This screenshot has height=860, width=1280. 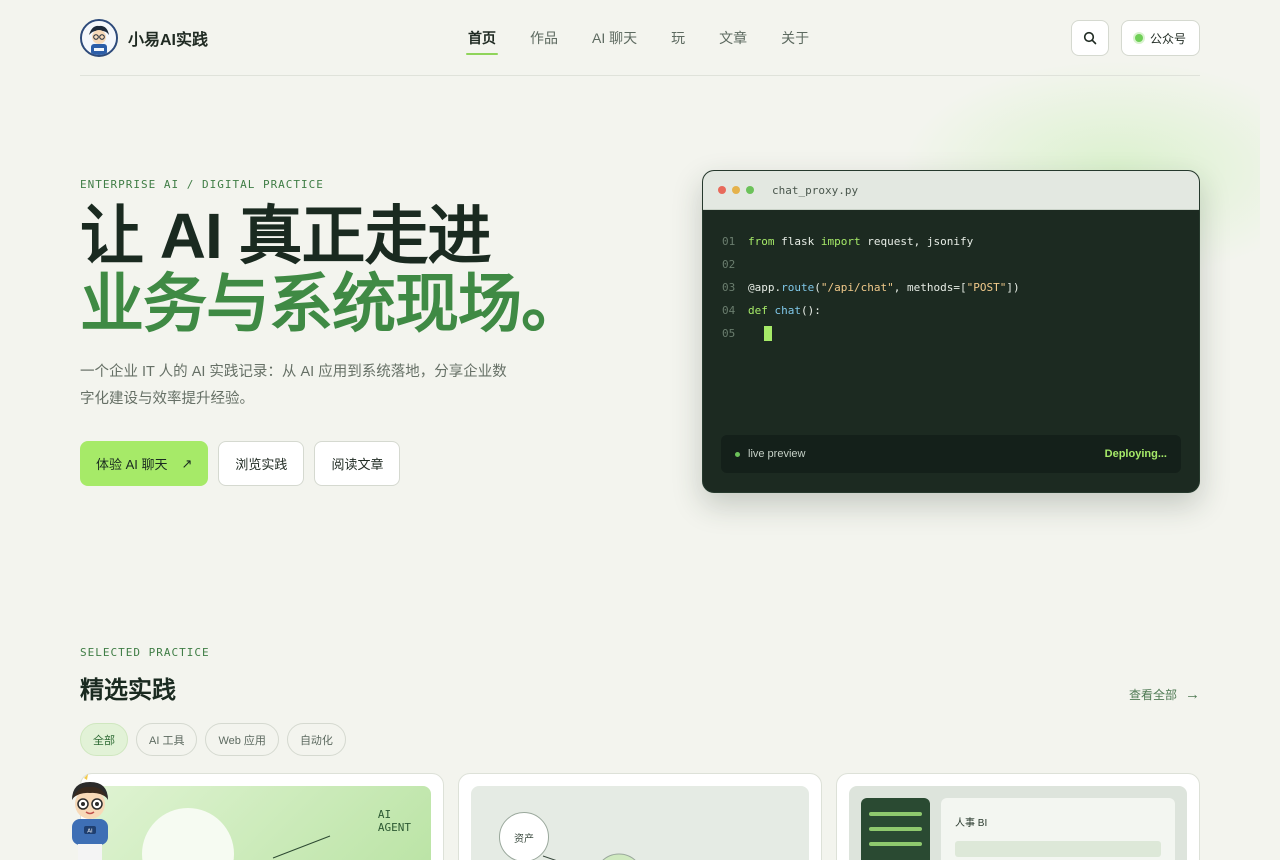 What do you see at coordinates (729, 310) in the screenshot?
I see `line-number: 04` at bounding box center [729, 310].